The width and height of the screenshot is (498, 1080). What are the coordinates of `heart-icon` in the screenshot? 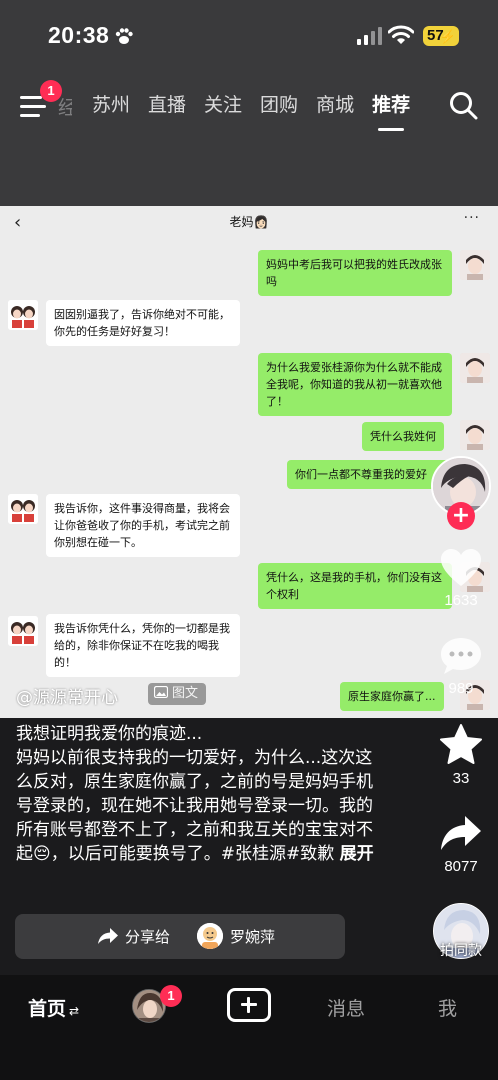 It's located at (461, 567).